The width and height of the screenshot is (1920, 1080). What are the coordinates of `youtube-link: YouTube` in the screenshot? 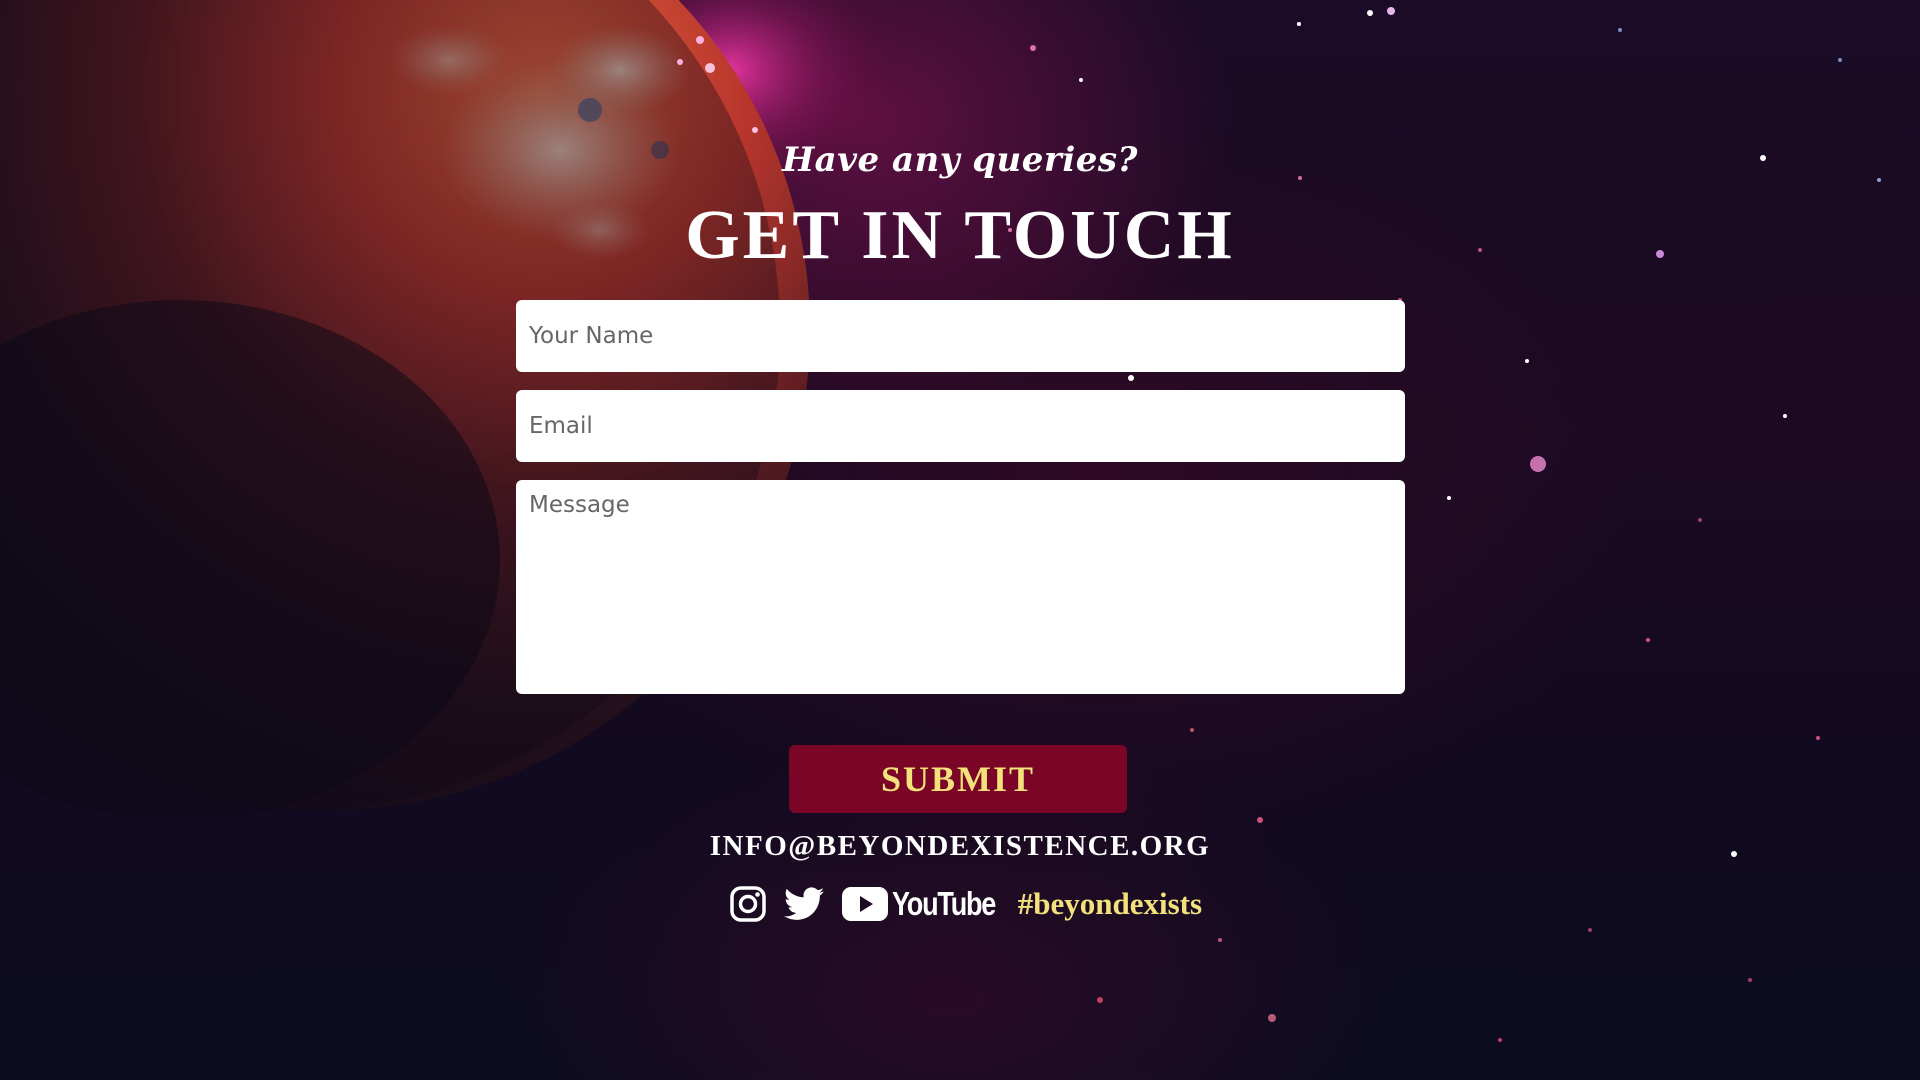 It's located at (930, 904).